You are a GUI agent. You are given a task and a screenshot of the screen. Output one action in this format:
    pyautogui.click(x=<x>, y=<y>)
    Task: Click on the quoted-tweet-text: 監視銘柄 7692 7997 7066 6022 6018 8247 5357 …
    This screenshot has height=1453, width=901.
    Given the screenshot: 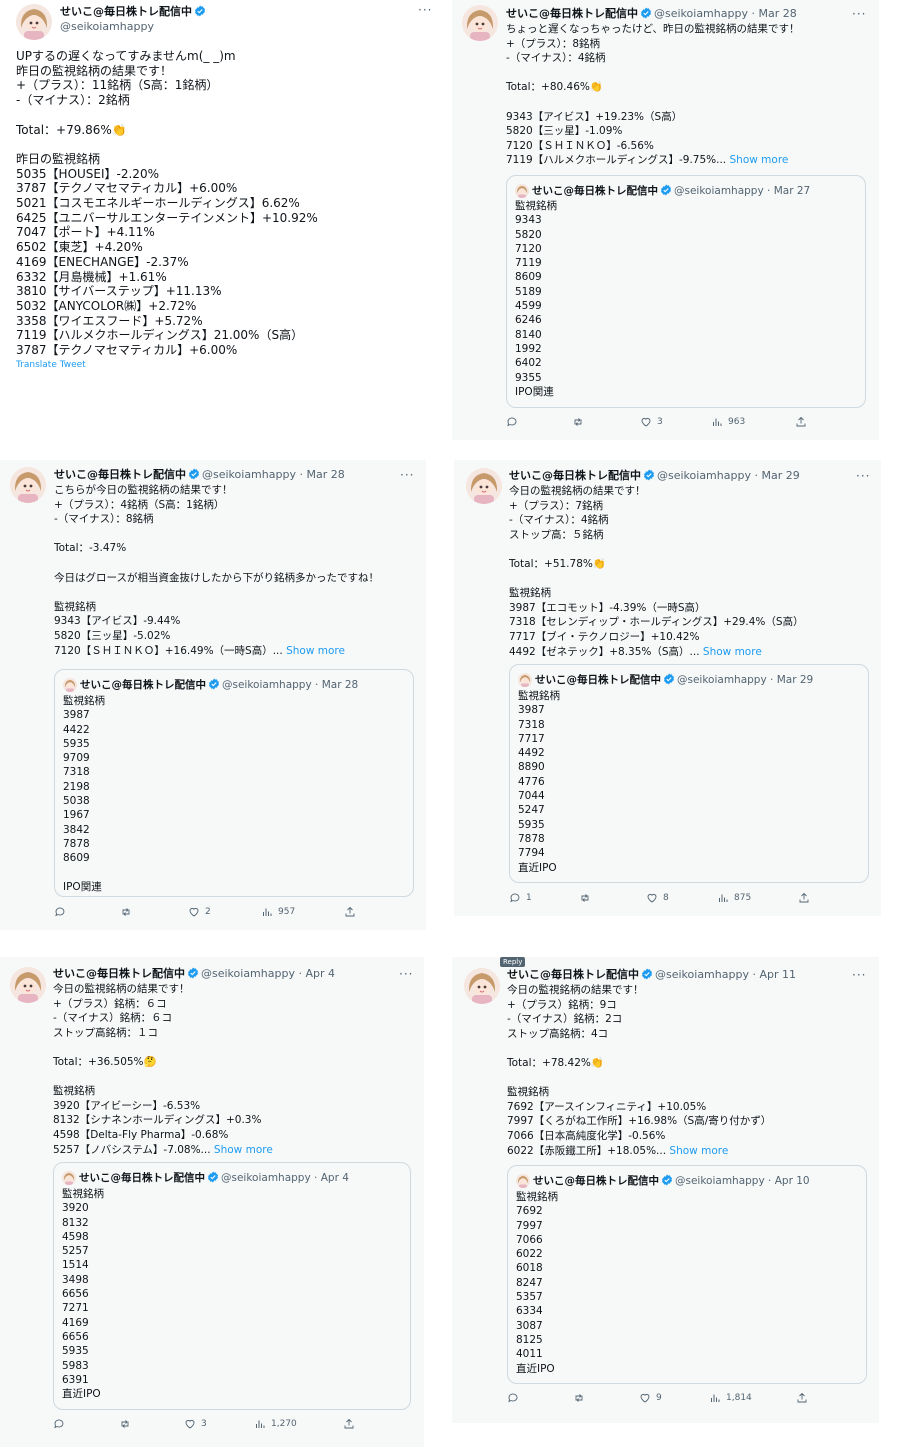 What is the action you would take?
    pyautogui.click(x=537, y=1283)
    